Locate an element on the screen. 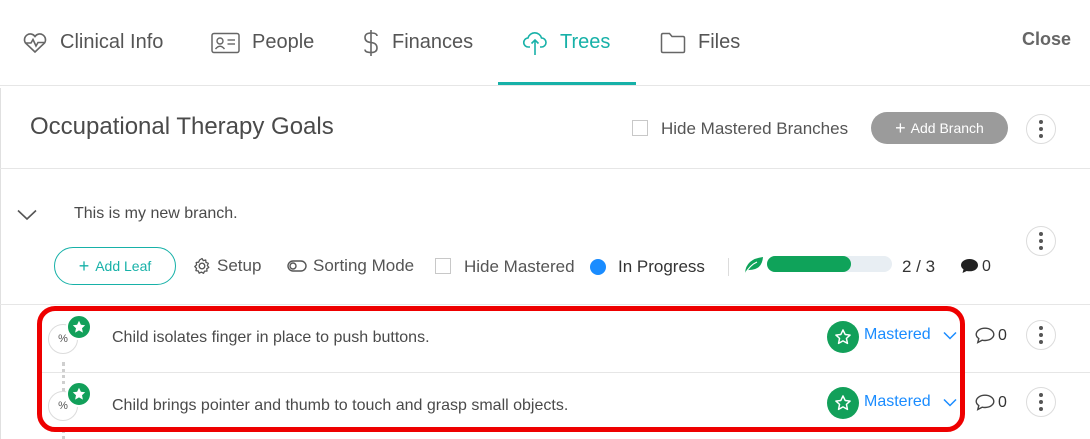 The width and height of the screenshot is (1090, 439). toggle-icon is located at coordinates (297, 266).